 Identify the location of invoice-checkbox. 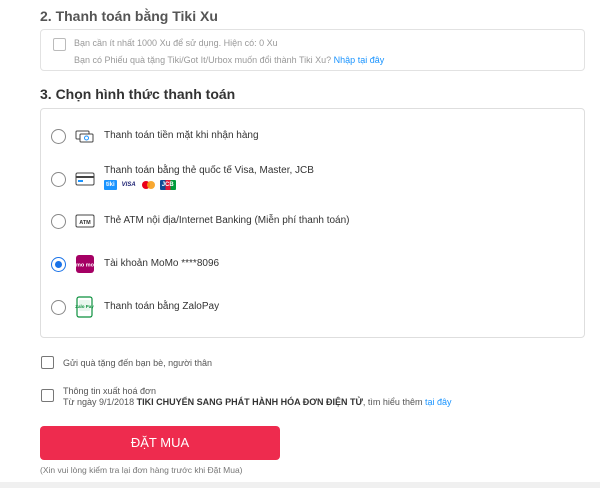
(47, 395).